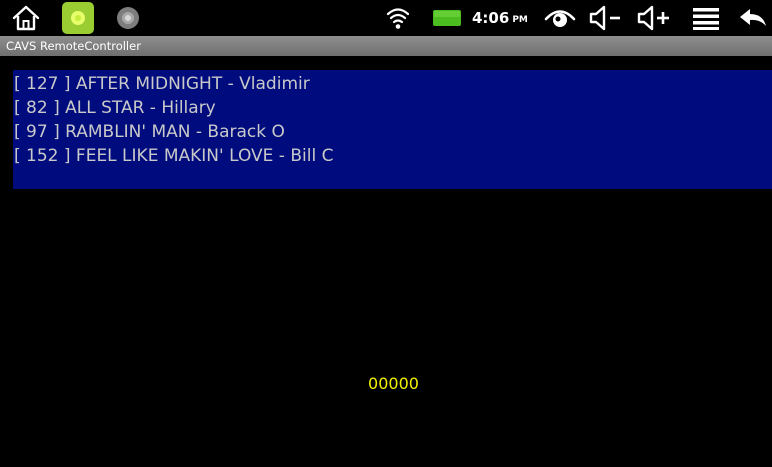  I want to click on eye-icon, so click(560, 18).